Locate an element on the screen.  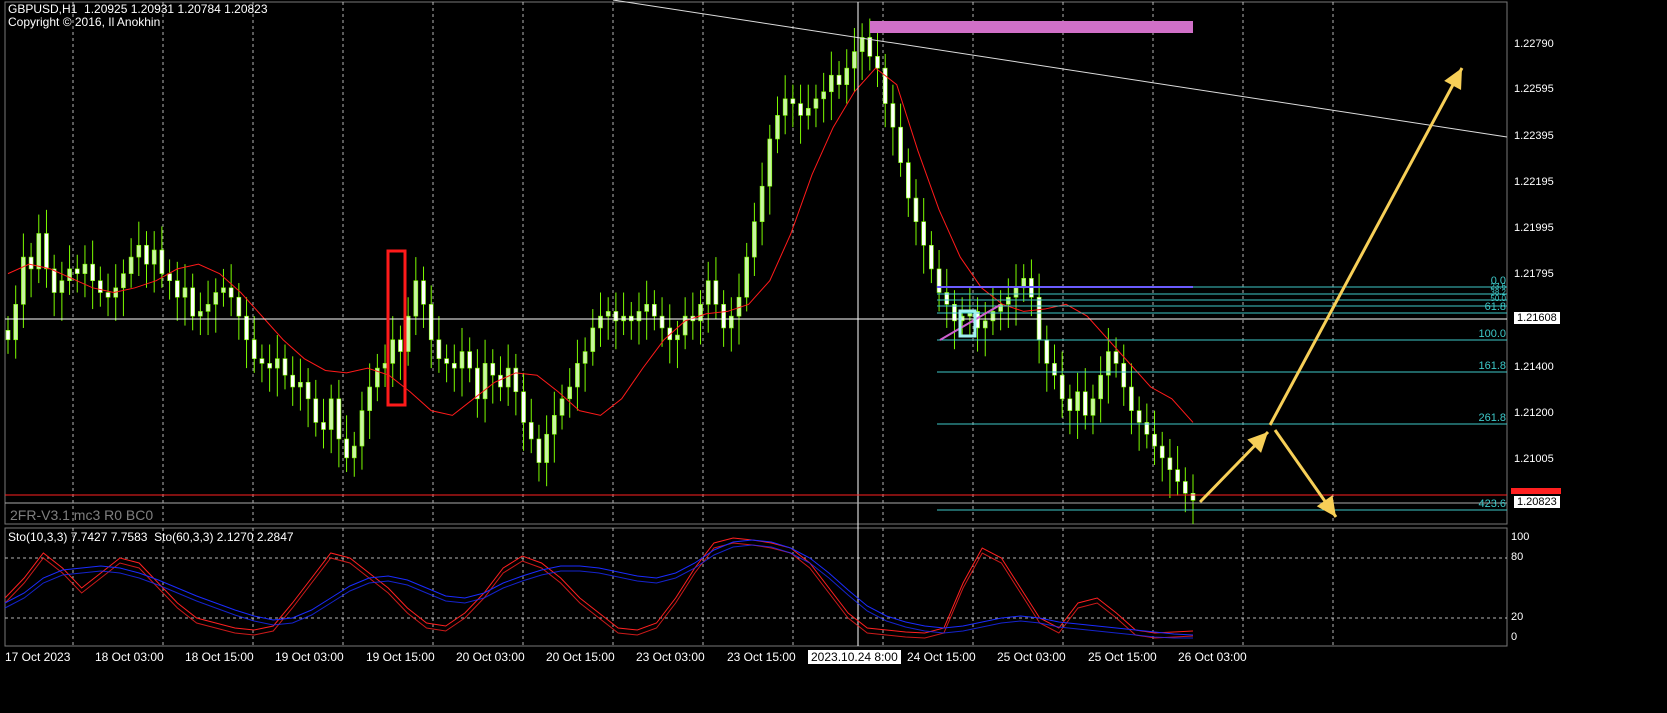
time-axis-label: 20 Oct 03:00 is located at coordinates (490, 657).